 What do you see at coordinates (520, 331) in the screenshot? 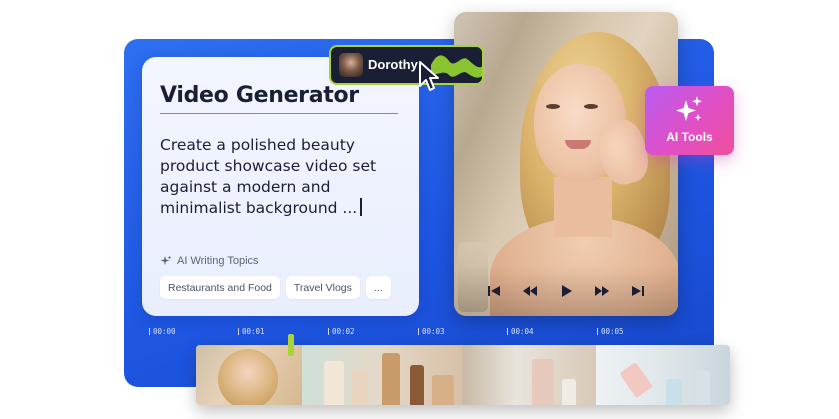
I see `timeline-tick: 00:04` at bounding box center [520, 331].